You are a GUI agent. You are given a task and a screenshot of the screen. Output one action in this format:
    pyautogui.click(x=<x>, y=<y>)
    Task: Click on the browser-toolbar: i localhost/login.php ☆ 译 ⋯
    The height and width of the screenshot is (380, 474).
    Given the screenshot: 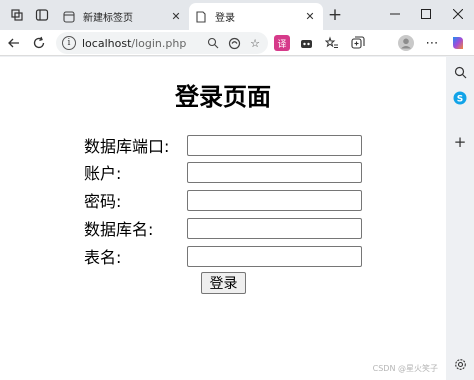 What is the action you would take?
    pyautogui.click(x=237, y=43)
    